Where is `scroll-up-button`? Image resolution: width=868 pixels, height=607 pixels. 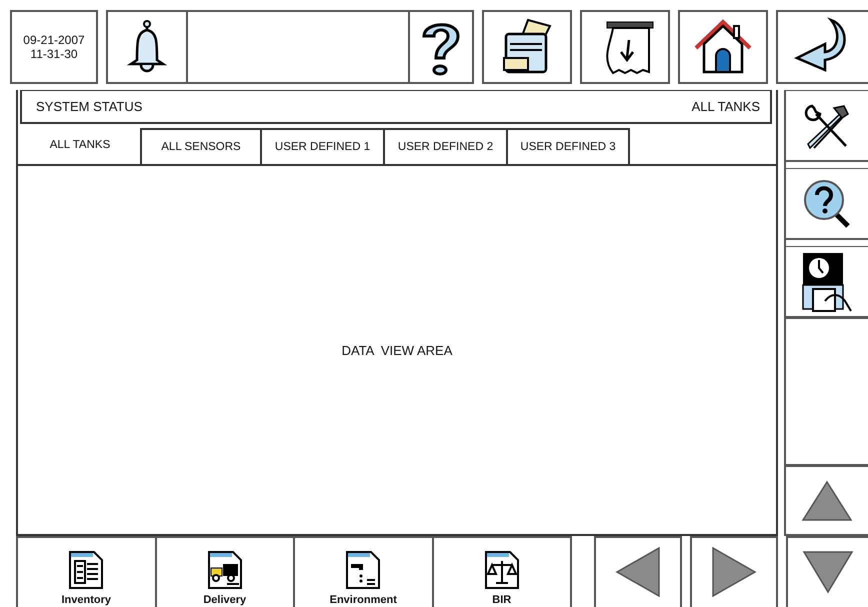 scroll-up-button is located at coordinates (827, 501).